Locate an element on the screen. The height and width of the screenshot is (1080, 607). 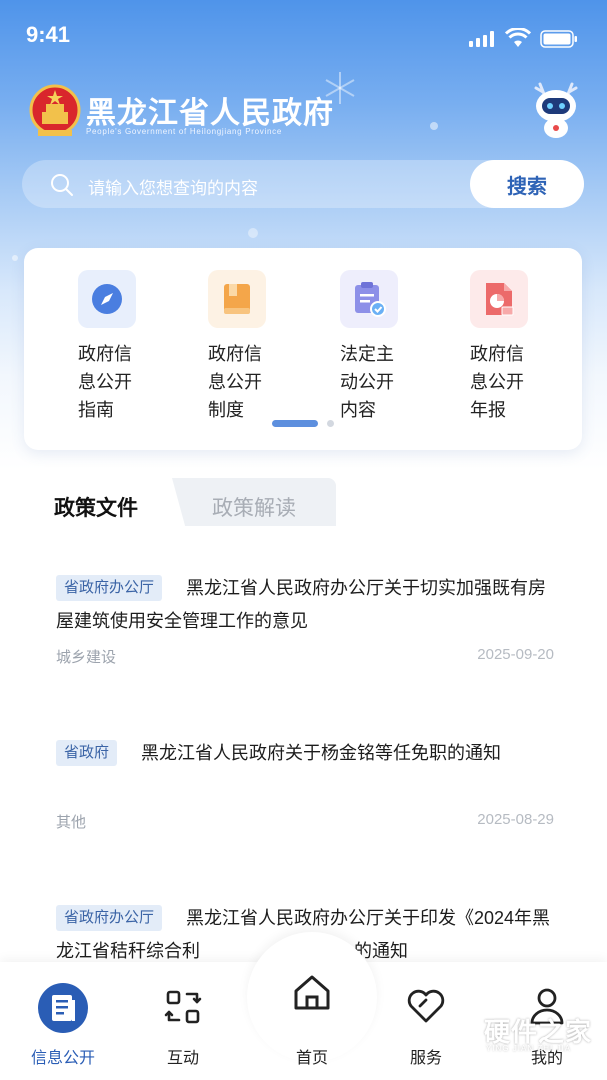
tab-home-label: 首页 is located at coordinates (312, 1056).